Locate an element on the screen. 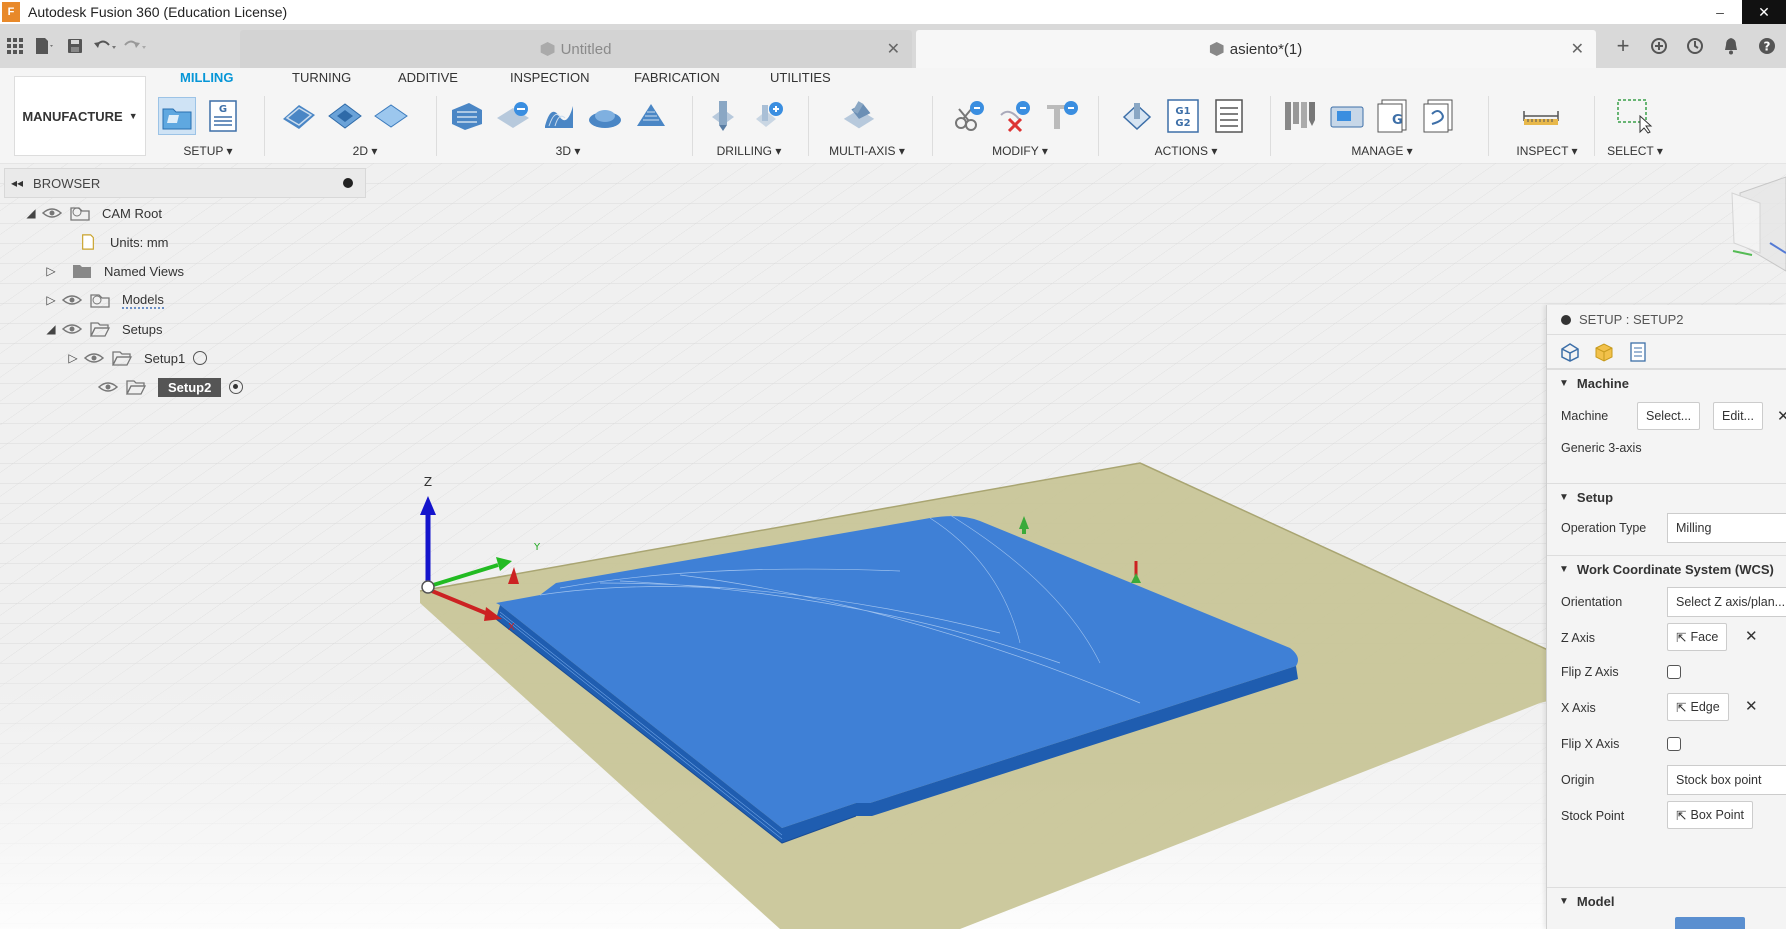 Image resolution: width=1786 pixels, height=929 pixels. 2d-group-label: 2D ▾ is located at coordinates (365, 151).